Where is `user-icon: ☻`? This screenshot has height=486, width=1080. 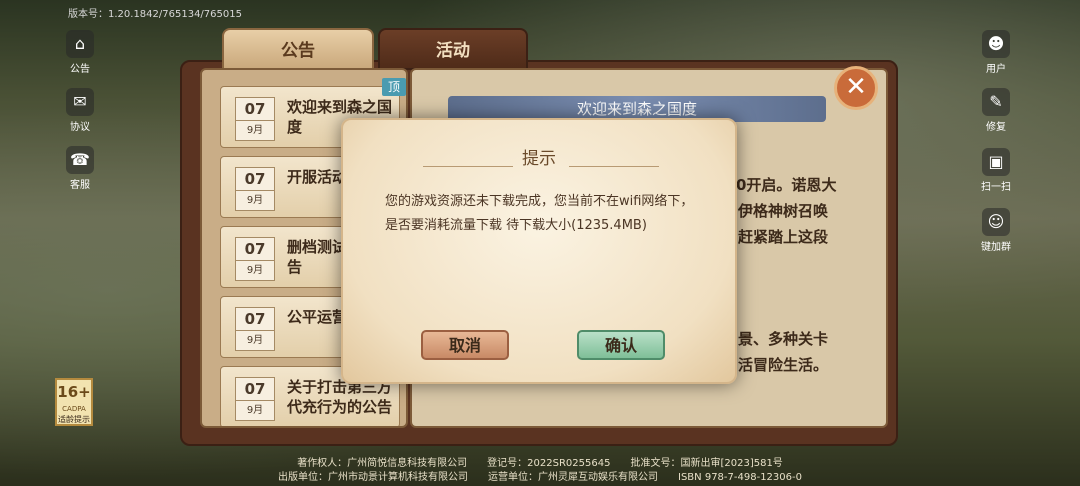
user-icon: ☻ is located at coordinates (996, 44).